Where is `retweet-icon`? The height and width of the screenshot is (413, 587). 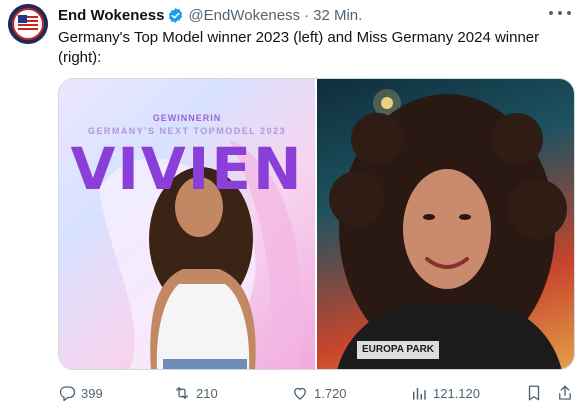
retweet-icon is located at coordinates (182, 393).